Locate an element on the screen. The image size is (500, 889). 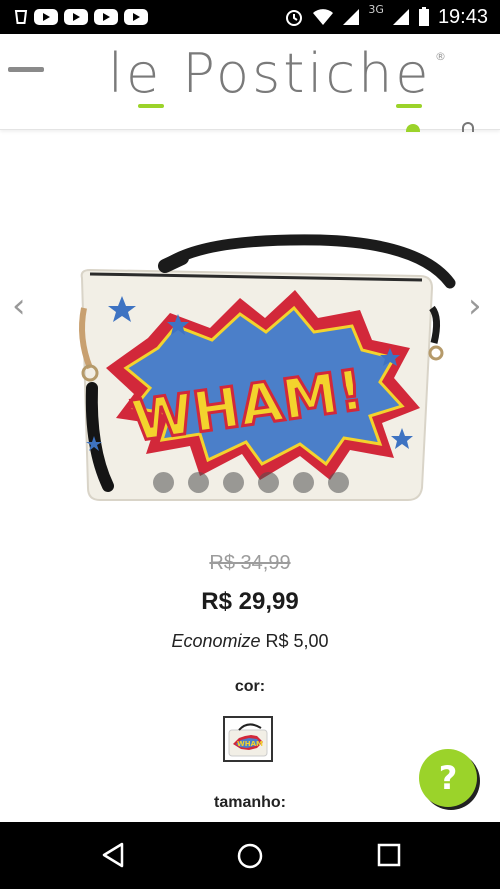
clock: 19:43 is located at coordinates (462, 16).